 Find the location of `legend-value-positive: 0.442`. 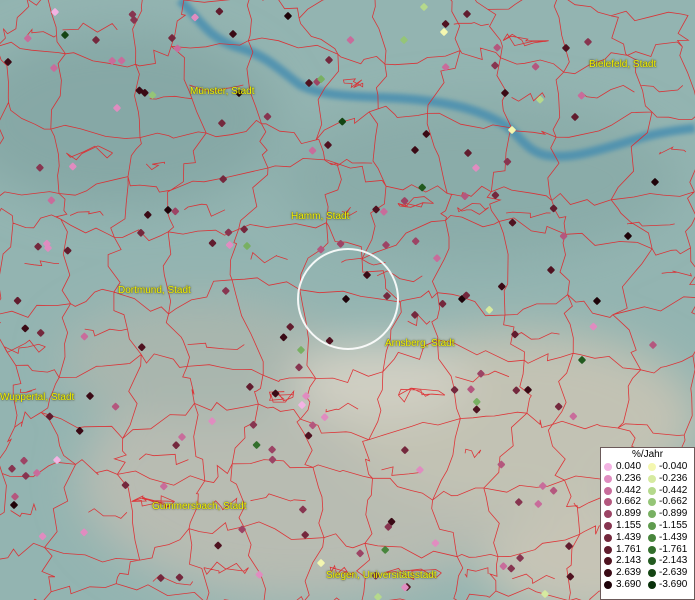

legend-value-positive: 0.442 is located at coordinates (629, 490).